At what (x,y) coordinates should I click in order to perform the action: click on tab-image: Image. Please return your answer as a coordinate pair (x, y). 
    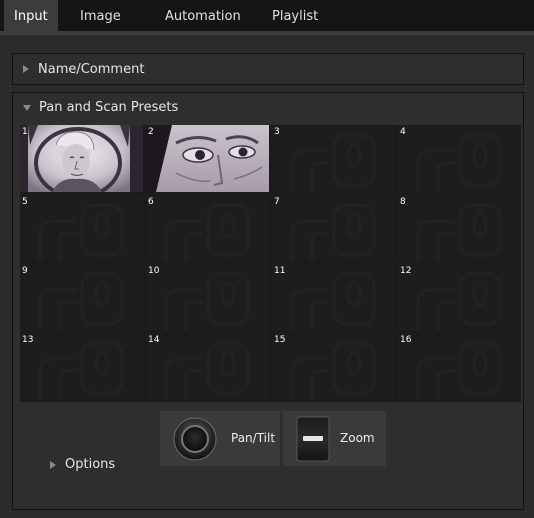
    Looking at the image, I should click on (100, 16).